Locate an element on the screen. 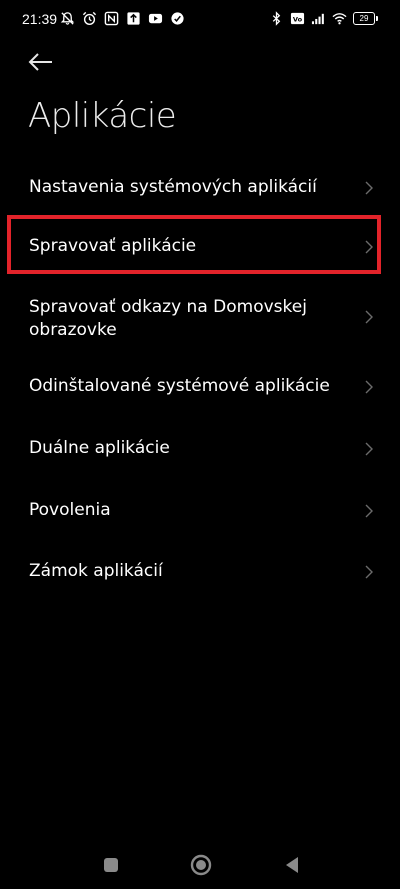 Image resolution: width=400 pixels, height=889 pixels. battery-level: 29 is located at coordinates (364, 18).